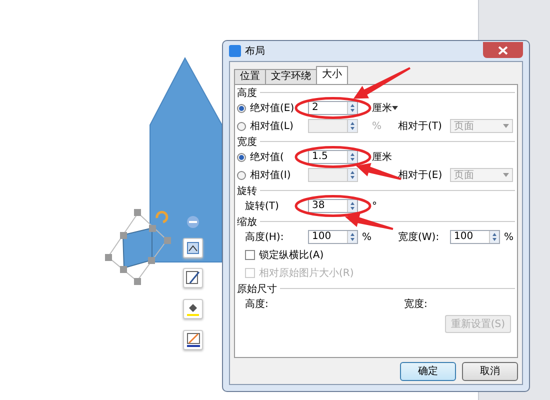  I want to click on option-label: 相对值(I), so click(271, 175).